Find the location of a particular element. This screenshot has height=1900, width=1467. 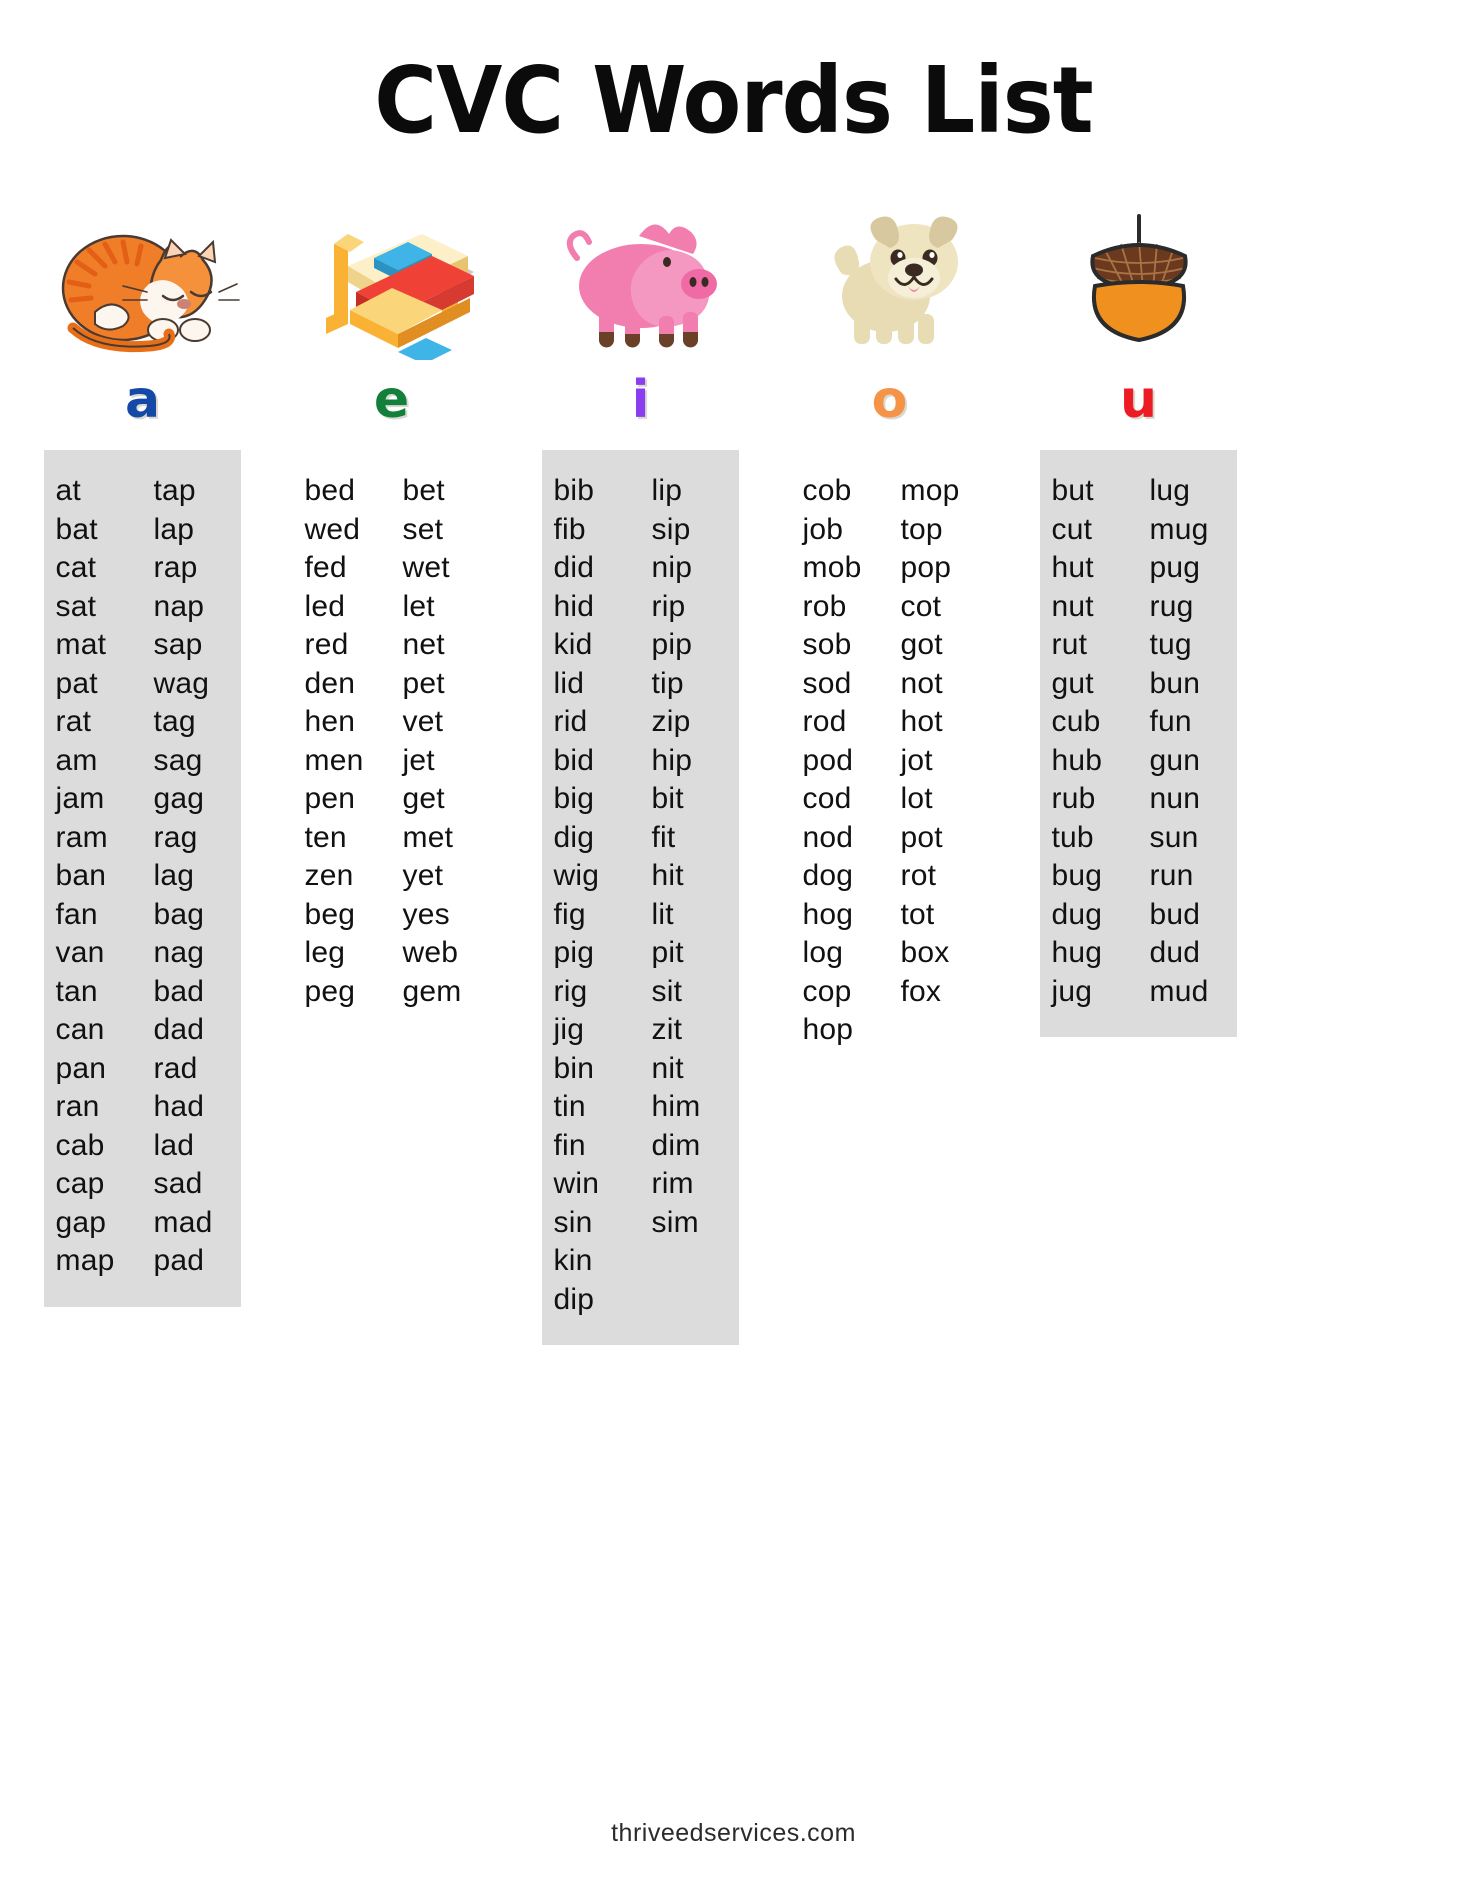

word: pug is located at coordinates (1175, 567).